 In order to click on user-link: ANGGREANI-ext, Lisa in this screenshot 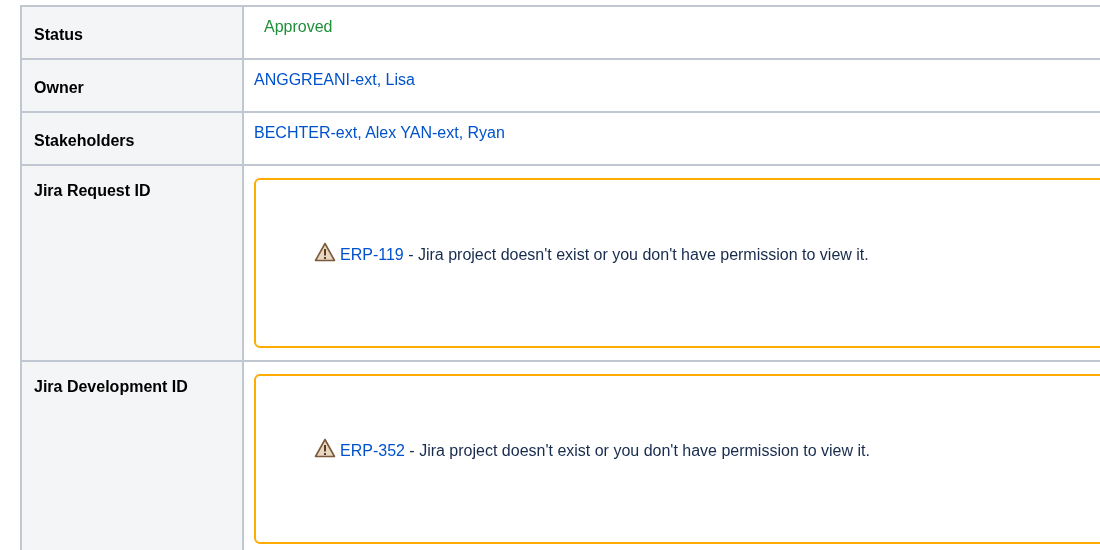, I will do `click(334, 80)`.